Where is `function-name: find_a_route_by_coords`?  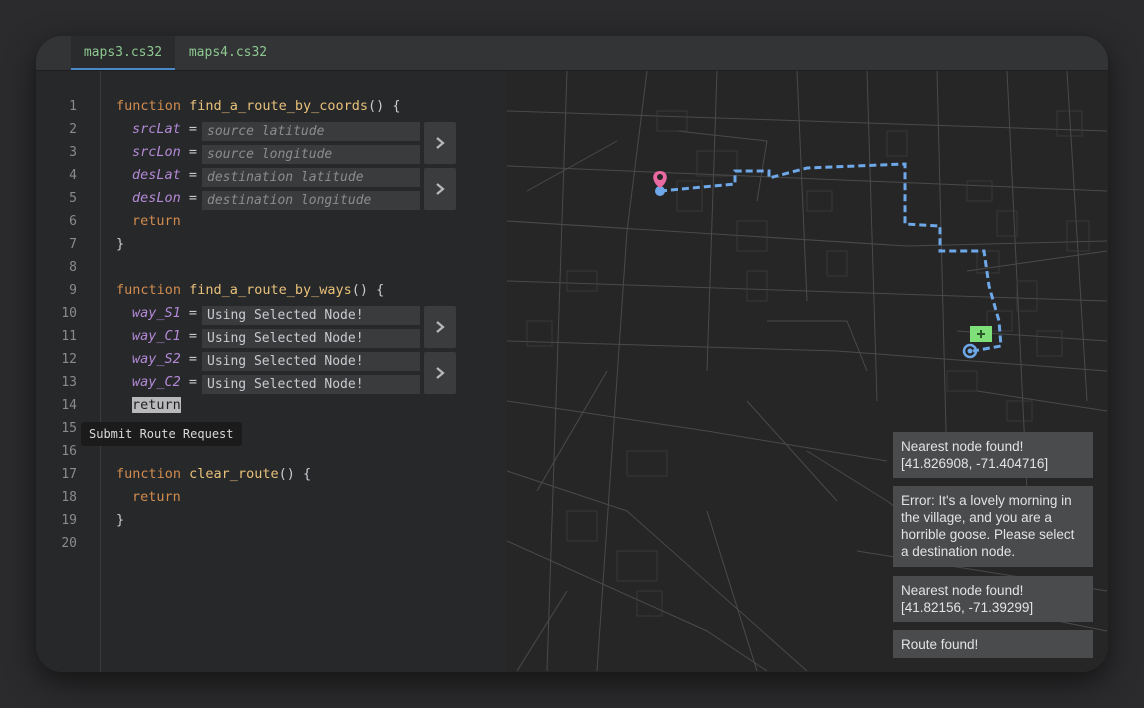 function-name: find_a_route_by_coords is located at coordinates (278, 106).